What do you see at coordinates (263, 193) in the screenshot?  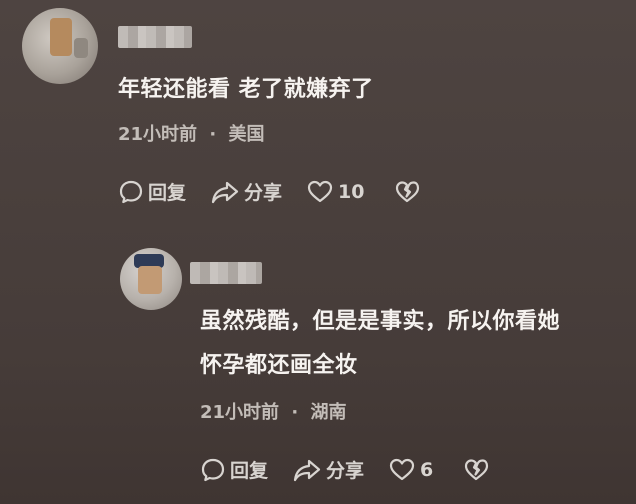 I see `share-label: 分享` at bounding box center [263, 193].